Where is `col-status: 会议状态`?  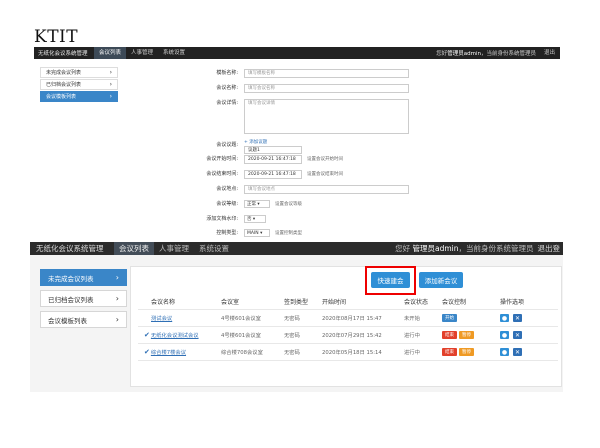 col-status: 会议状态 is located at coordinates (416, 302).